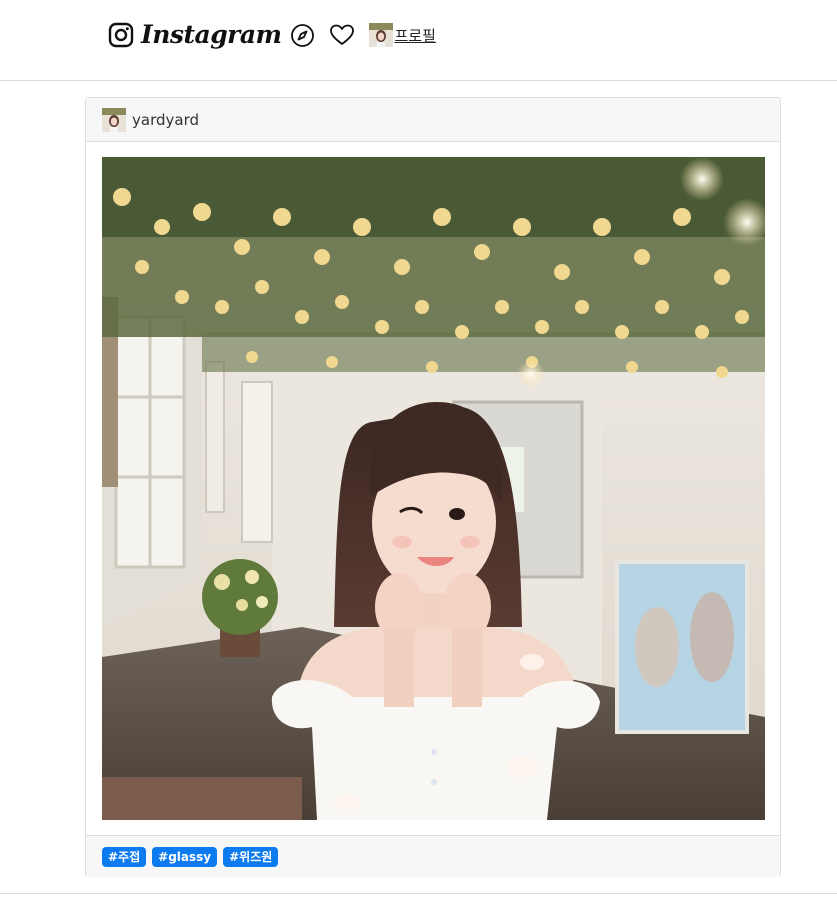 This screenshot has width=837, height=899. Describe the element at coordinates (165, 120) in the screenshot. I see `post-username: yardyard` at that location.